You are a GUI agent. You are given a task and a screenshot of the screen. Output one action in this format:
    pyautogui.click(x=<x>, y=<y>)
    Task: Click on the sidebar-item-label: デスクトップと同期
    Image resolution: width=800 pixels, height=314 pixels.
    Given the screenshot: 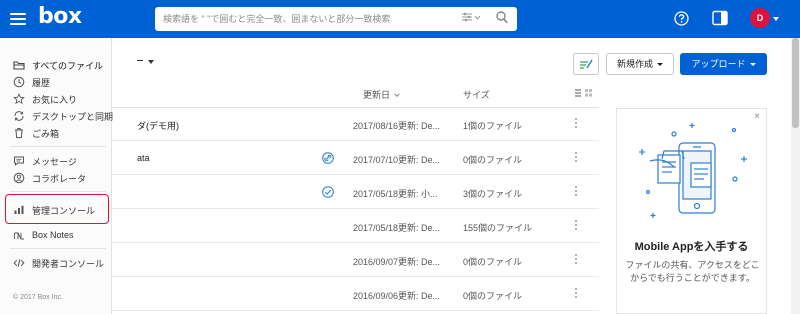 What is the action you would take?
    pyautogui.click(x=73, y=117)
    